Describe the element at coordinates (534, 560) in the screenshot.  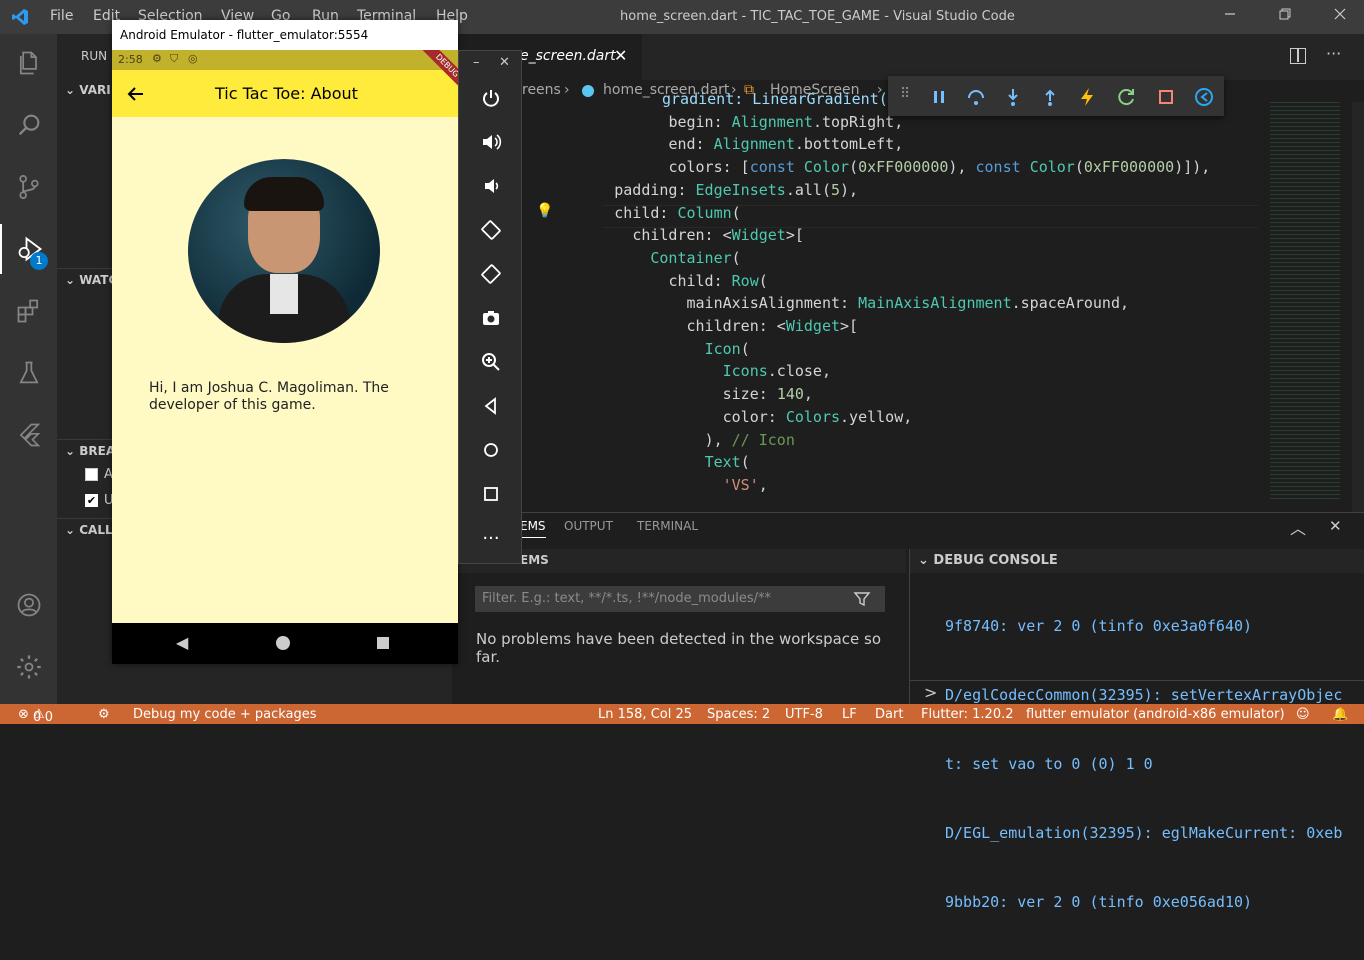
I see `problems-header: EMS` at that location.